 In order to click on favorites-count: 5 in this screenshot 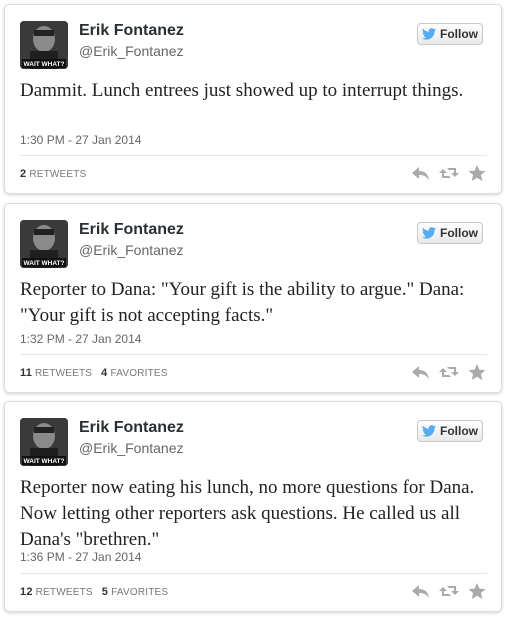, I will do `click(105, 592)`.